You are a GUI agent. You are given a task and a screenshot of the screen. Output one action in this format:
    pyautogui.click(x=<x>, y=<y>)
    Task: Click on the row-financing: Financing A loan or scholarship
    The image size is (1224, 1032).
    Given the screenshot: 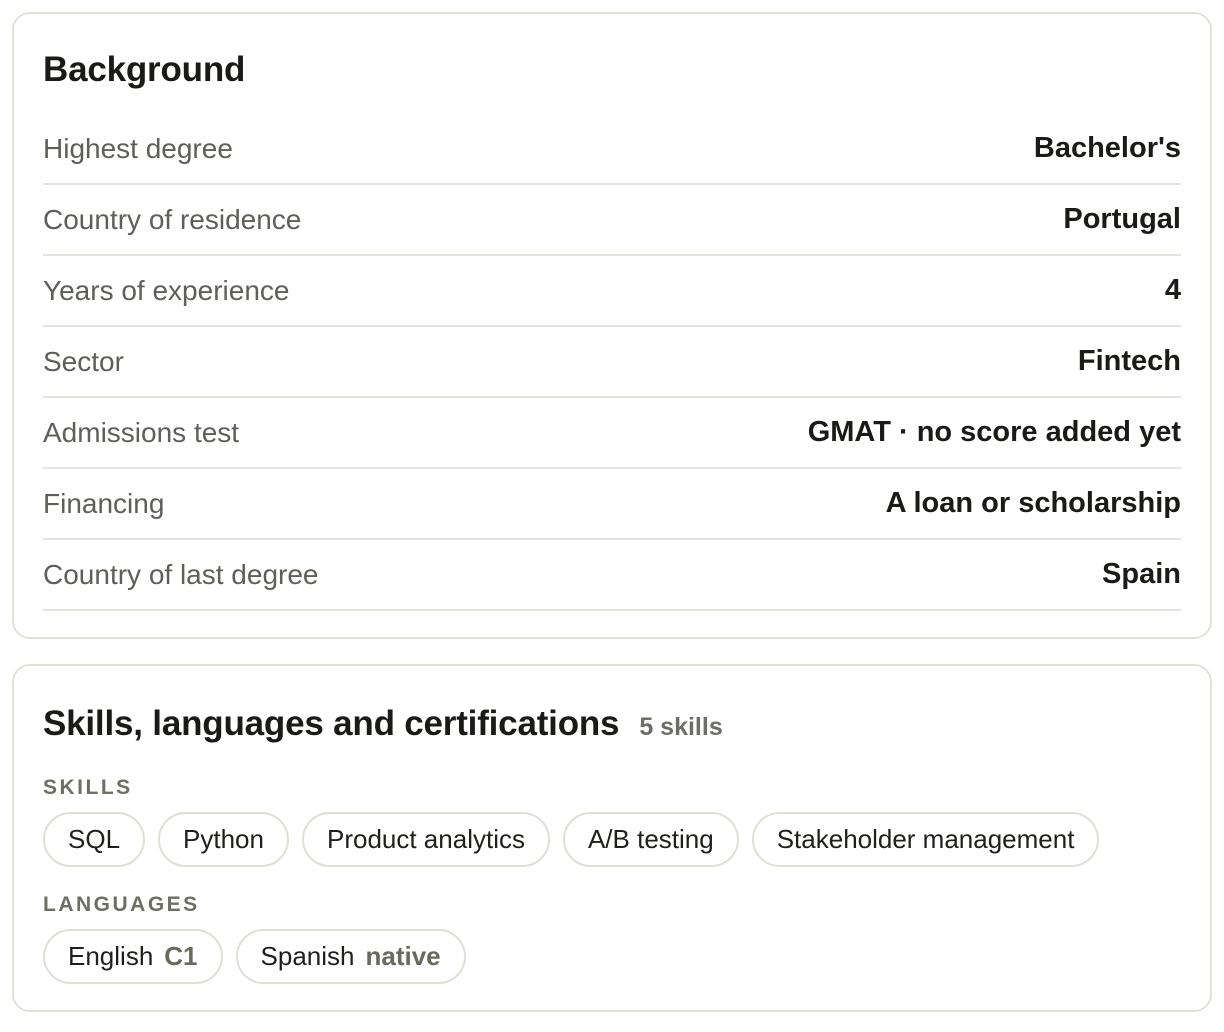 What is the action you would take?
    pyautogui.click(x=612, y=504)
    